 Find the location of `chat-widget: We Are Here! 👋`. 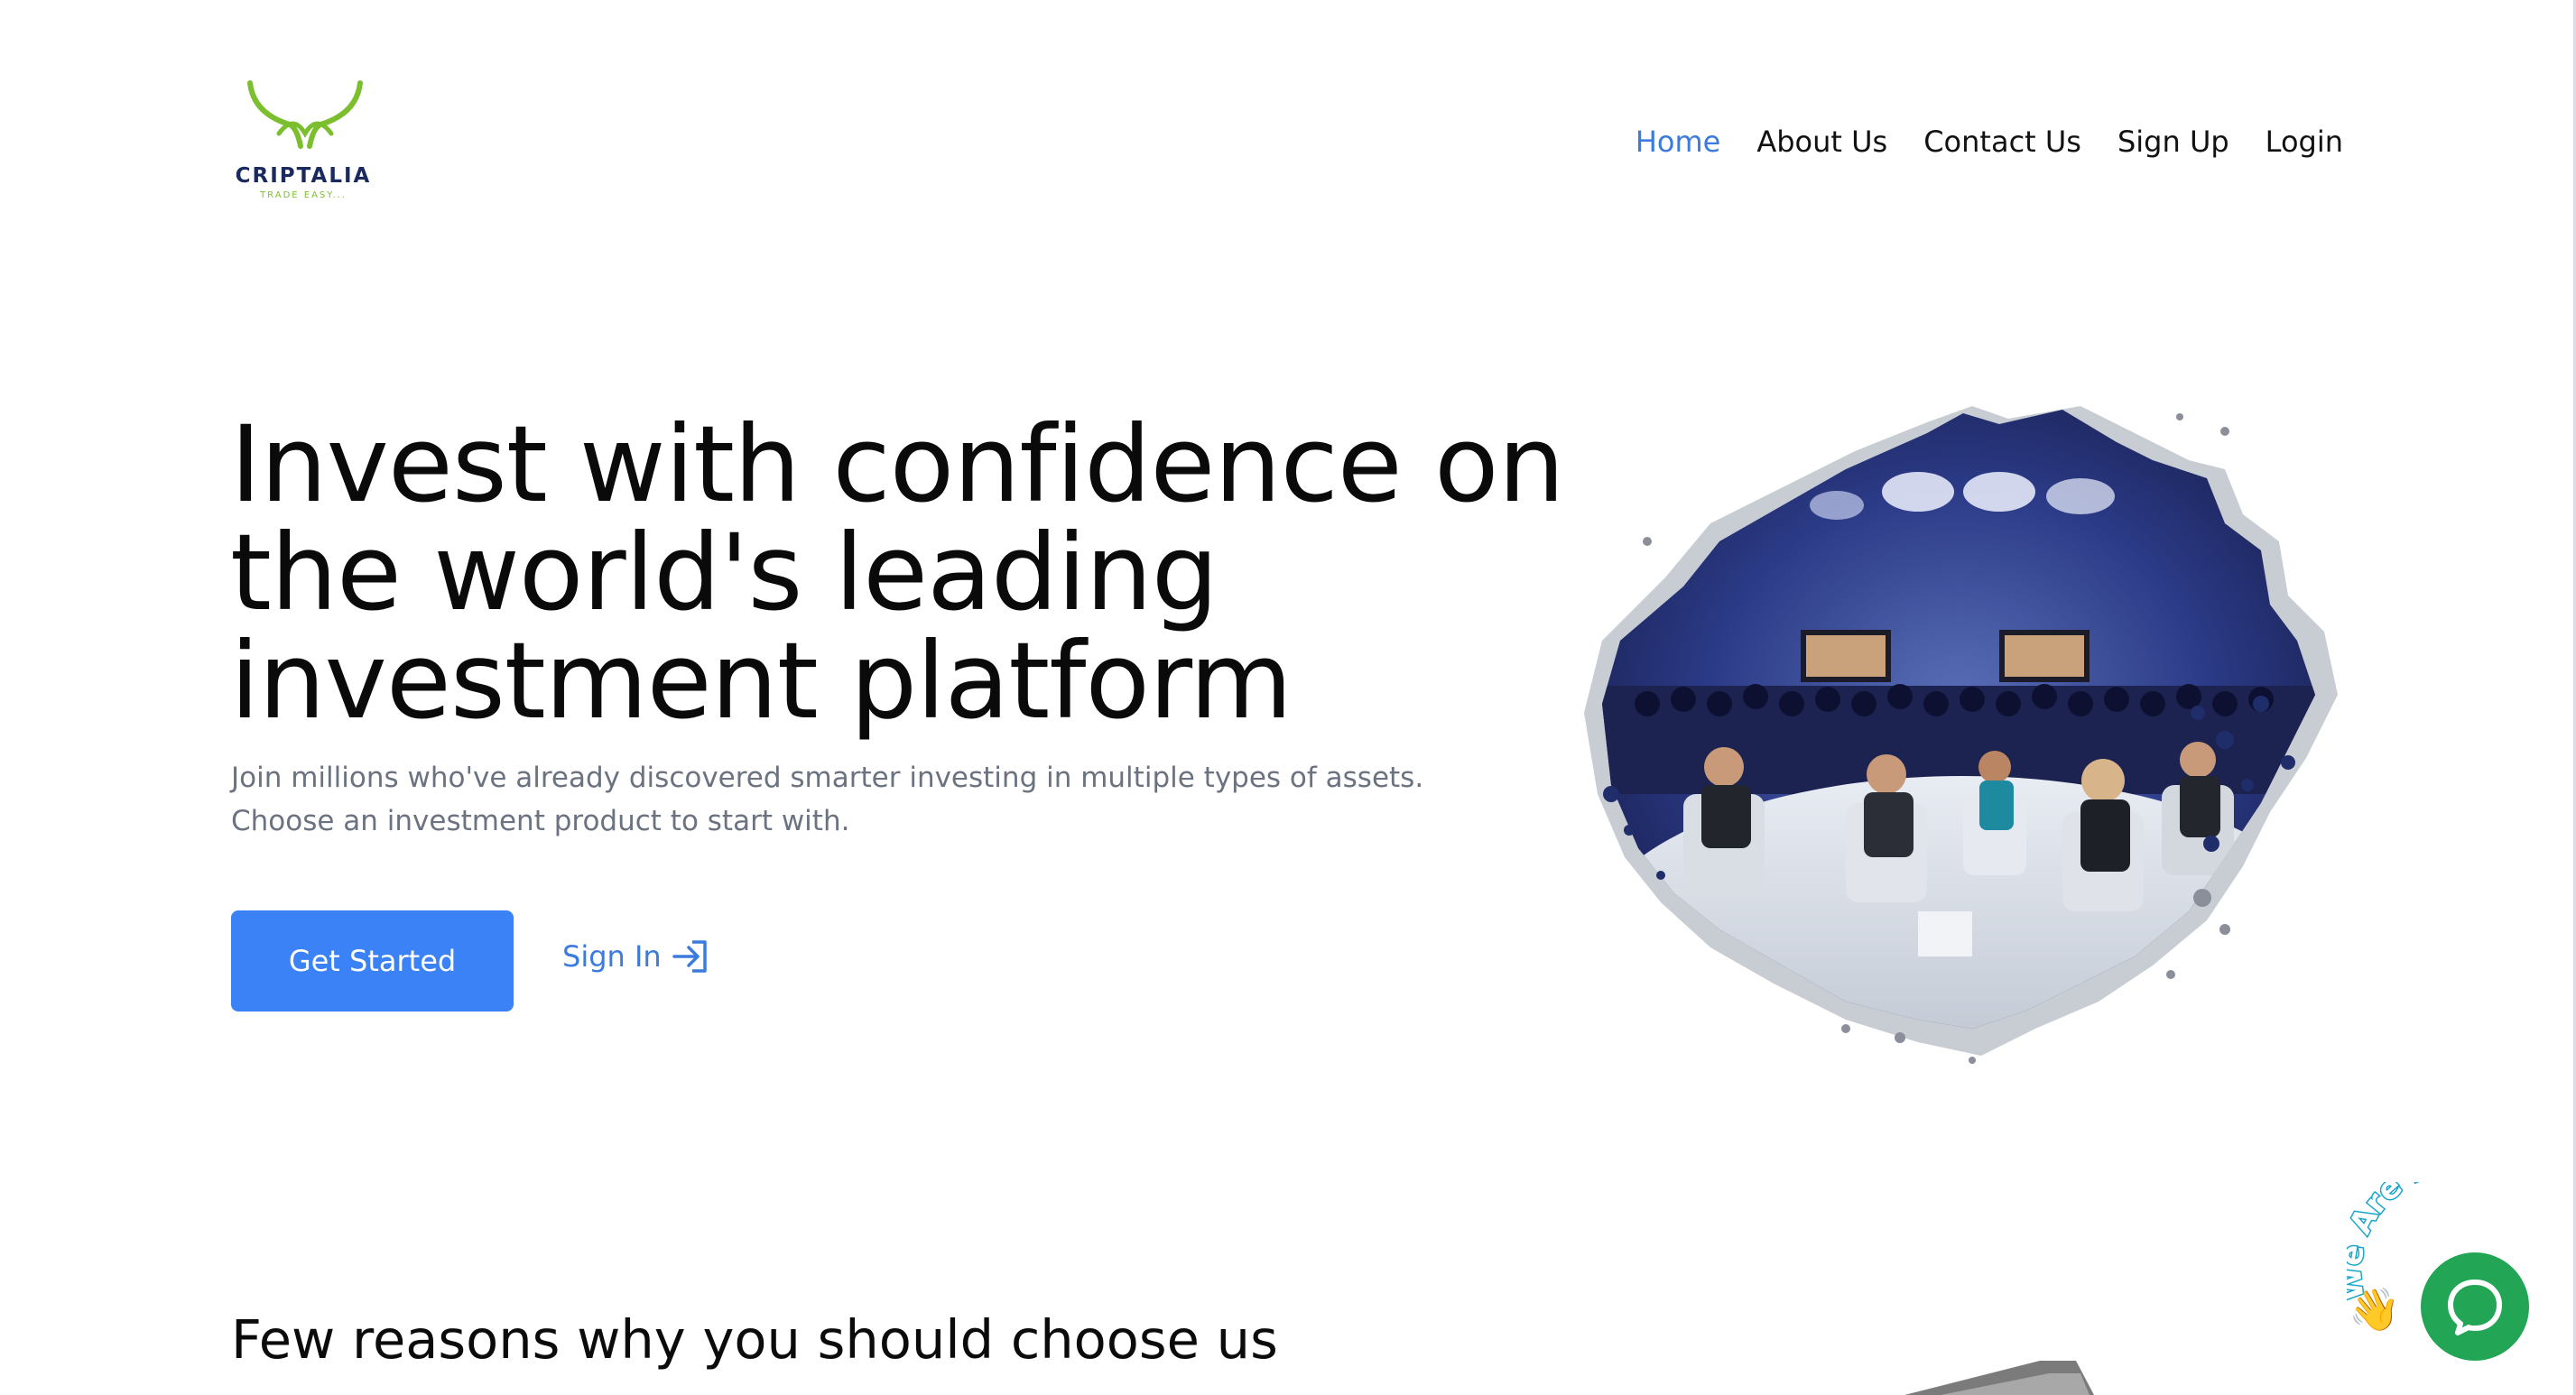

chat-widget: We Are Here! 👋 is located at coordinates (2461, 1288).